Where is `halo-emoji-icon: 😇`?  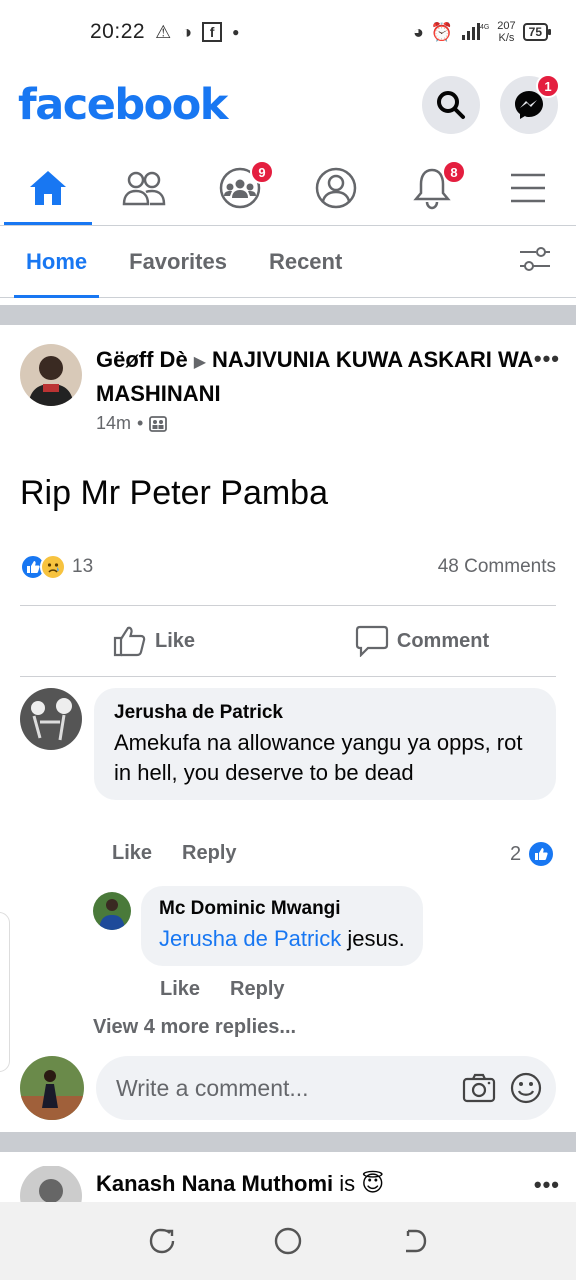
halo-emoji-icon: 😇 is located at coordinates (373, 1183).